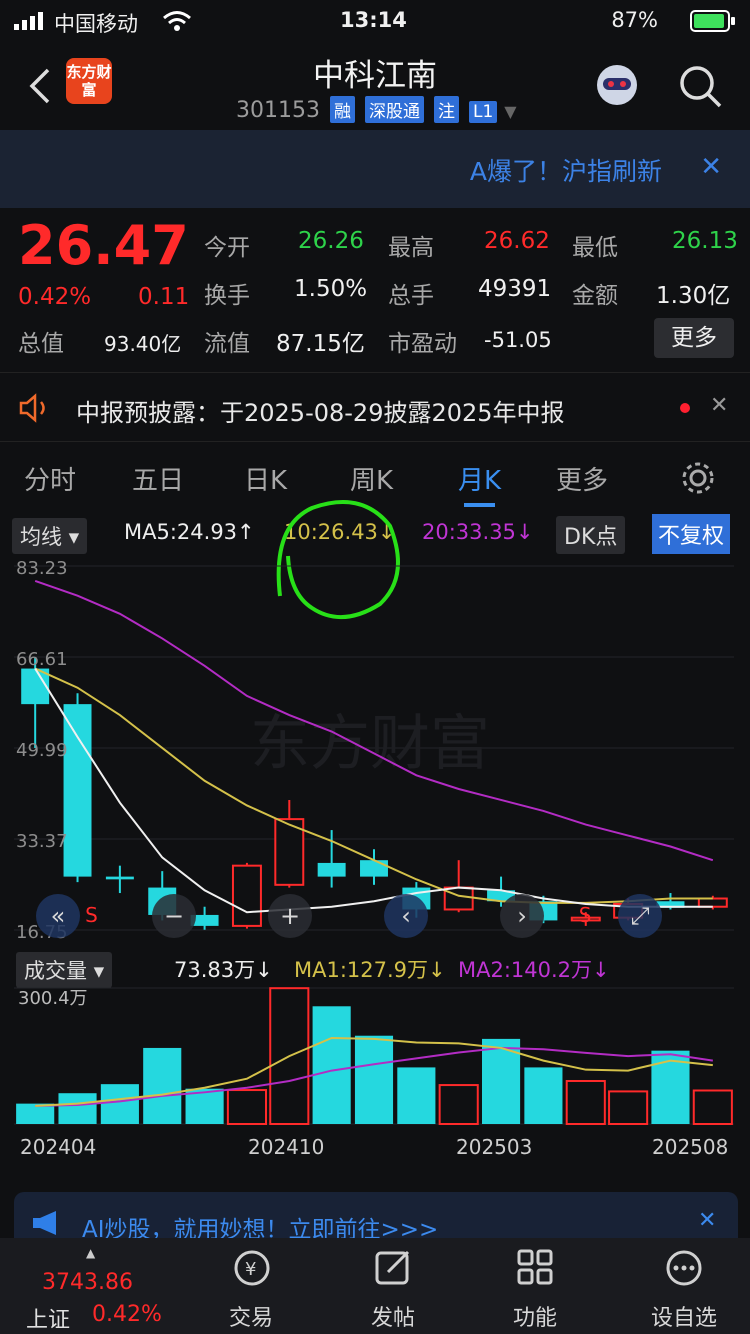 This screenshot has height=1334, width=750. What do you see at coordinates (393, 1286) in the screenshot?
I see `nav-post: 发帖` at bounding box center [393, 1286].